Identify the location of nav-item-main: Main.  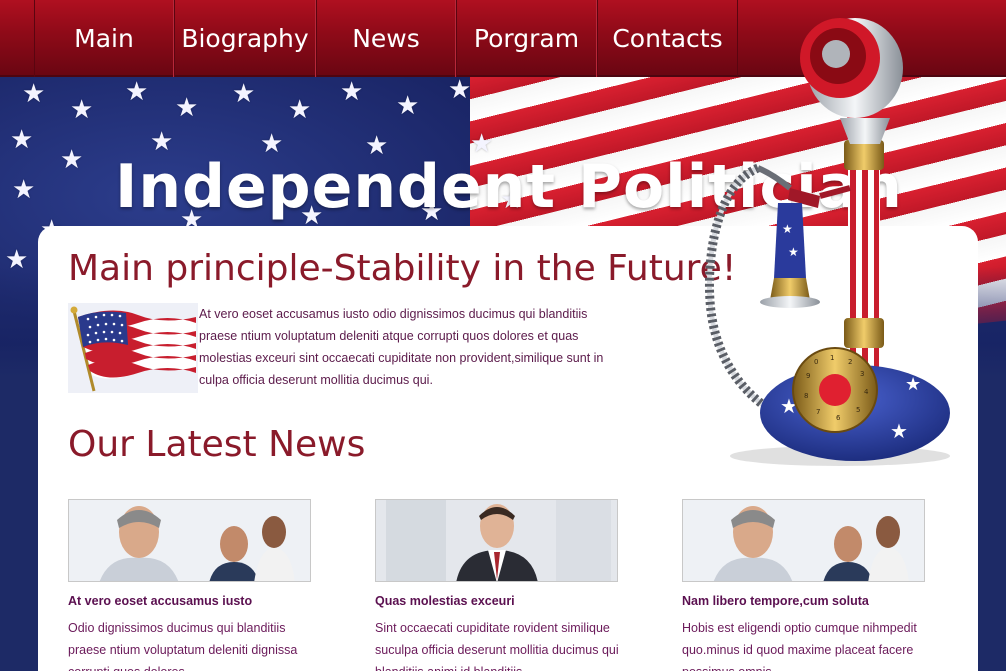
(104, 38).